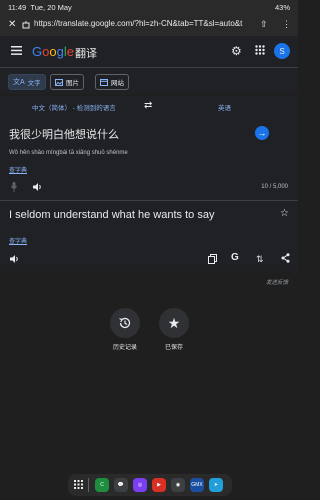  I want to click on translation-dictionary-link: 查字典, so click(18, 240).